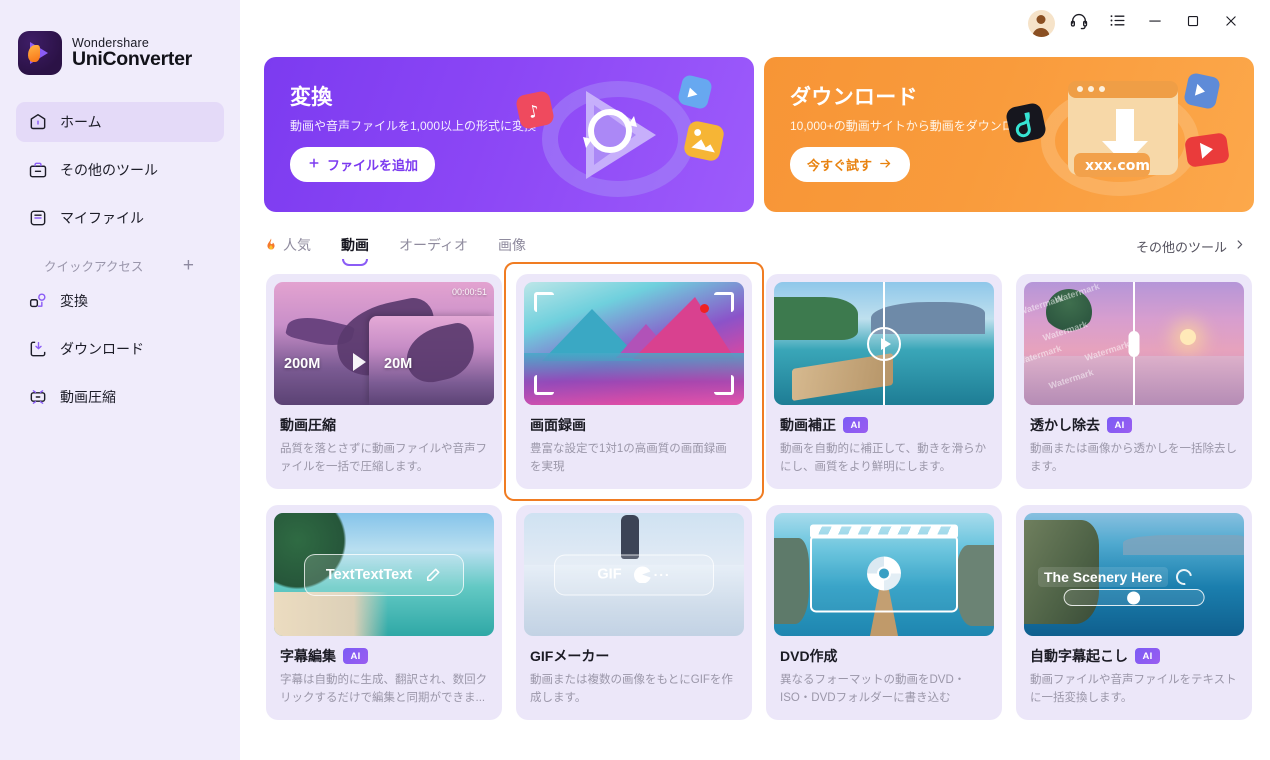 The image size is (1270, 760). What do you see at coordinates (120, 397) in the screenshot?
I see `sidebar-item-video-compress: 動画圧縮` at bounding box center [120, 397].